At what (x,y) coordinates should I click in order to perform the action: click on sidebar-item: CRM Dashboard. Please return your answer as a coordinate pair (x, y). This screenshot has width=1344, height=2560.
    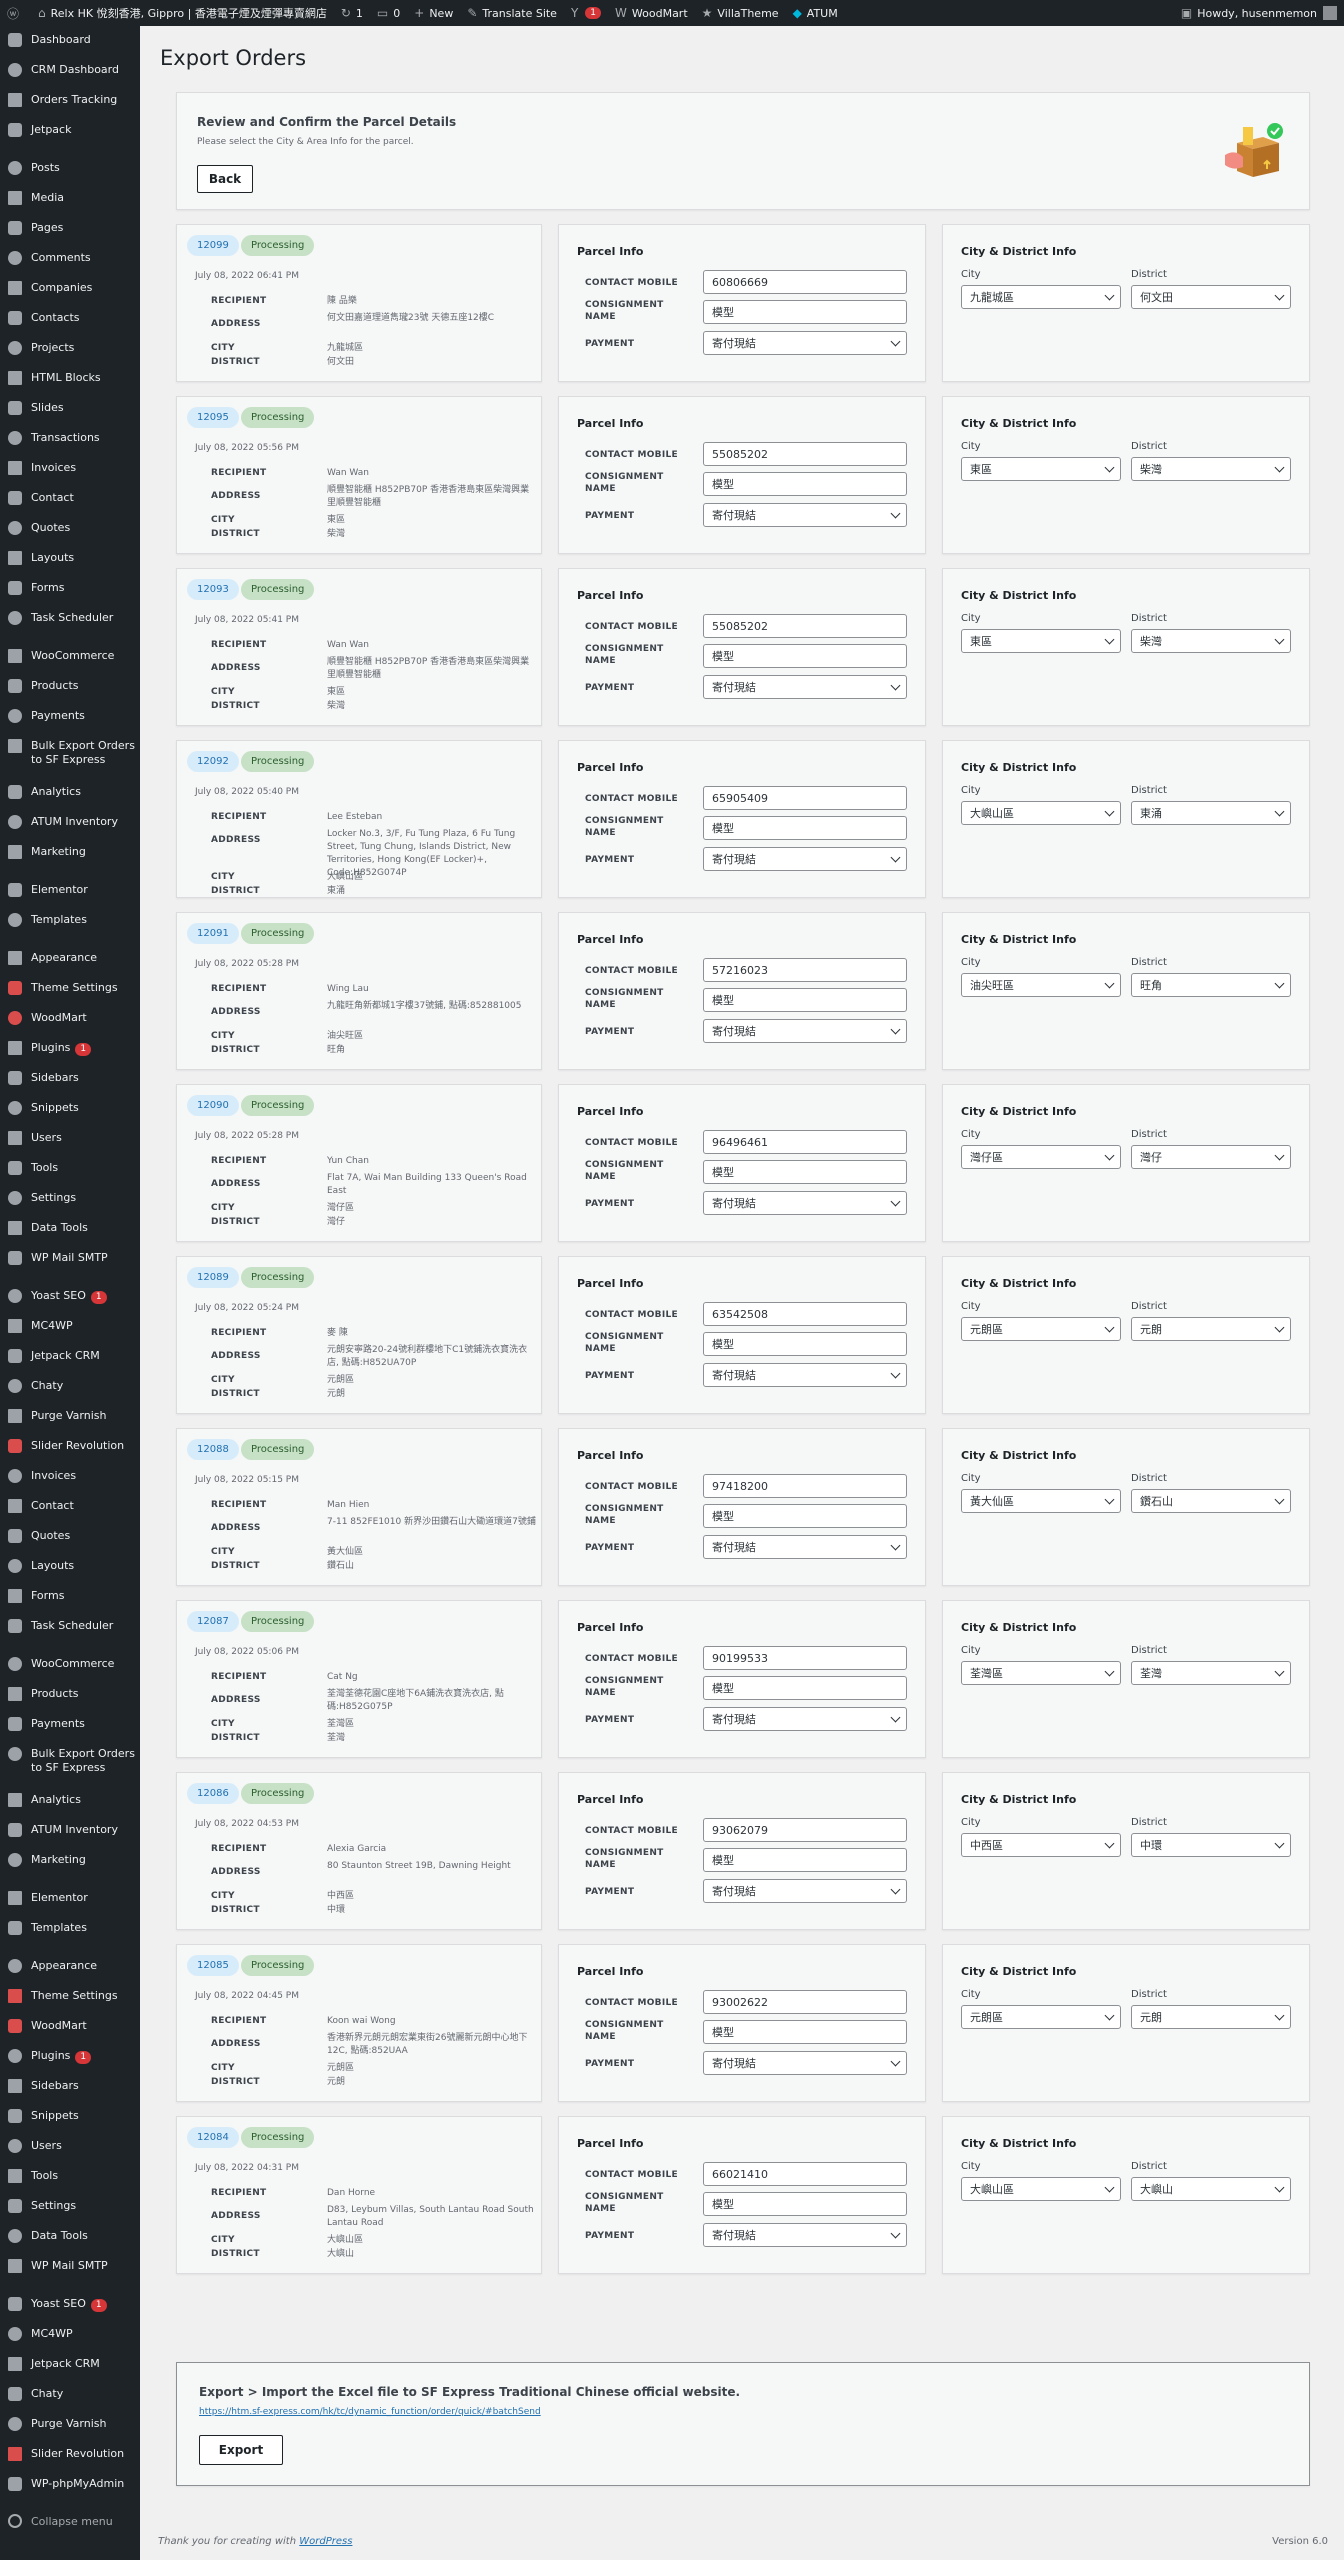
    Looking at the image, I should click on (70, 71).